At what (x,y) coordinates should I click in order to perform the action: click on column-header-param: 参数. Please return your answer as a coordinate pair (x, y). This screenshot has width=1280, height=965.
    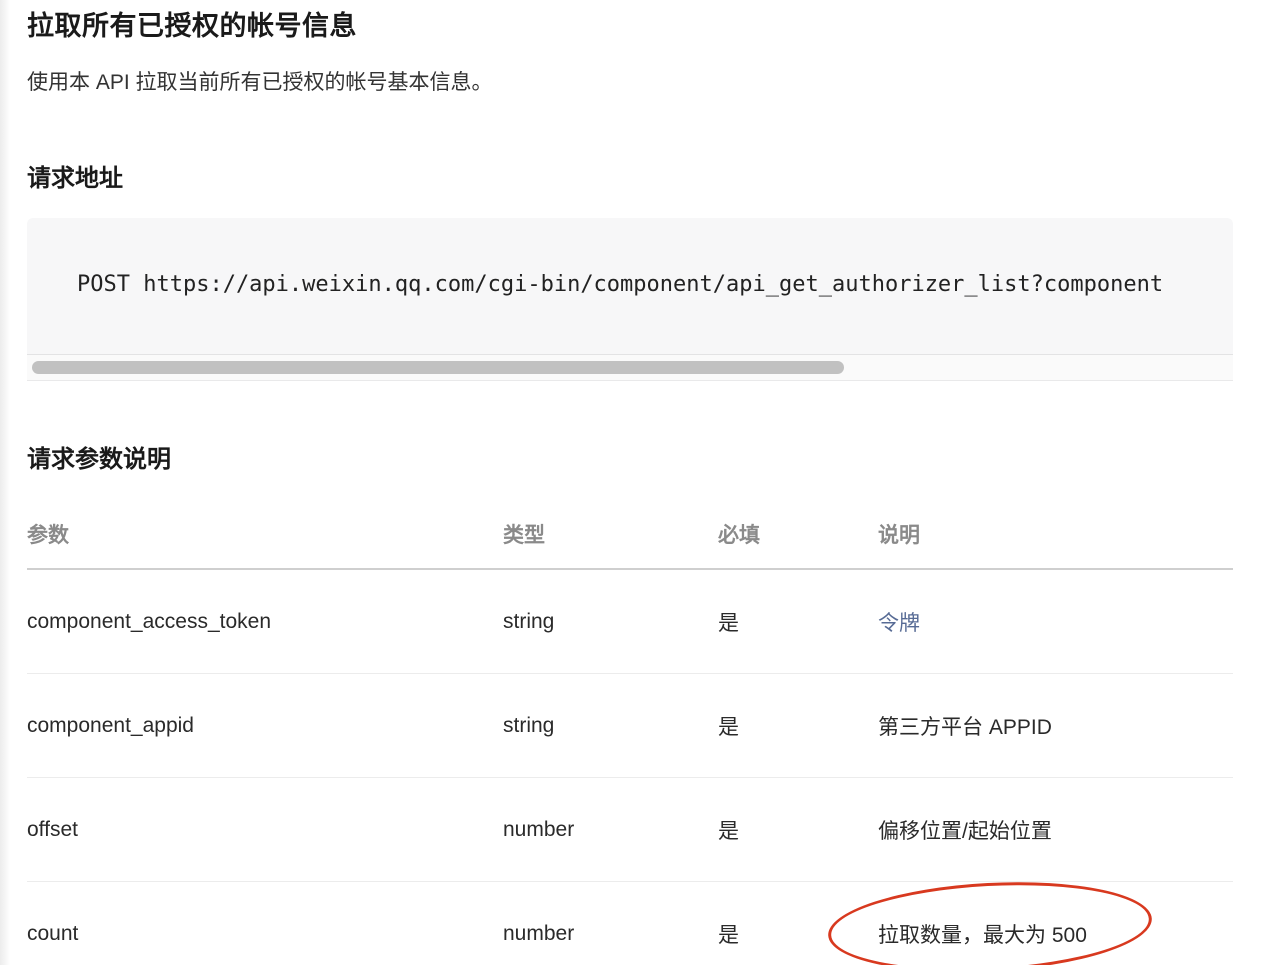
    Looking at the image, I should click on (265, 535).